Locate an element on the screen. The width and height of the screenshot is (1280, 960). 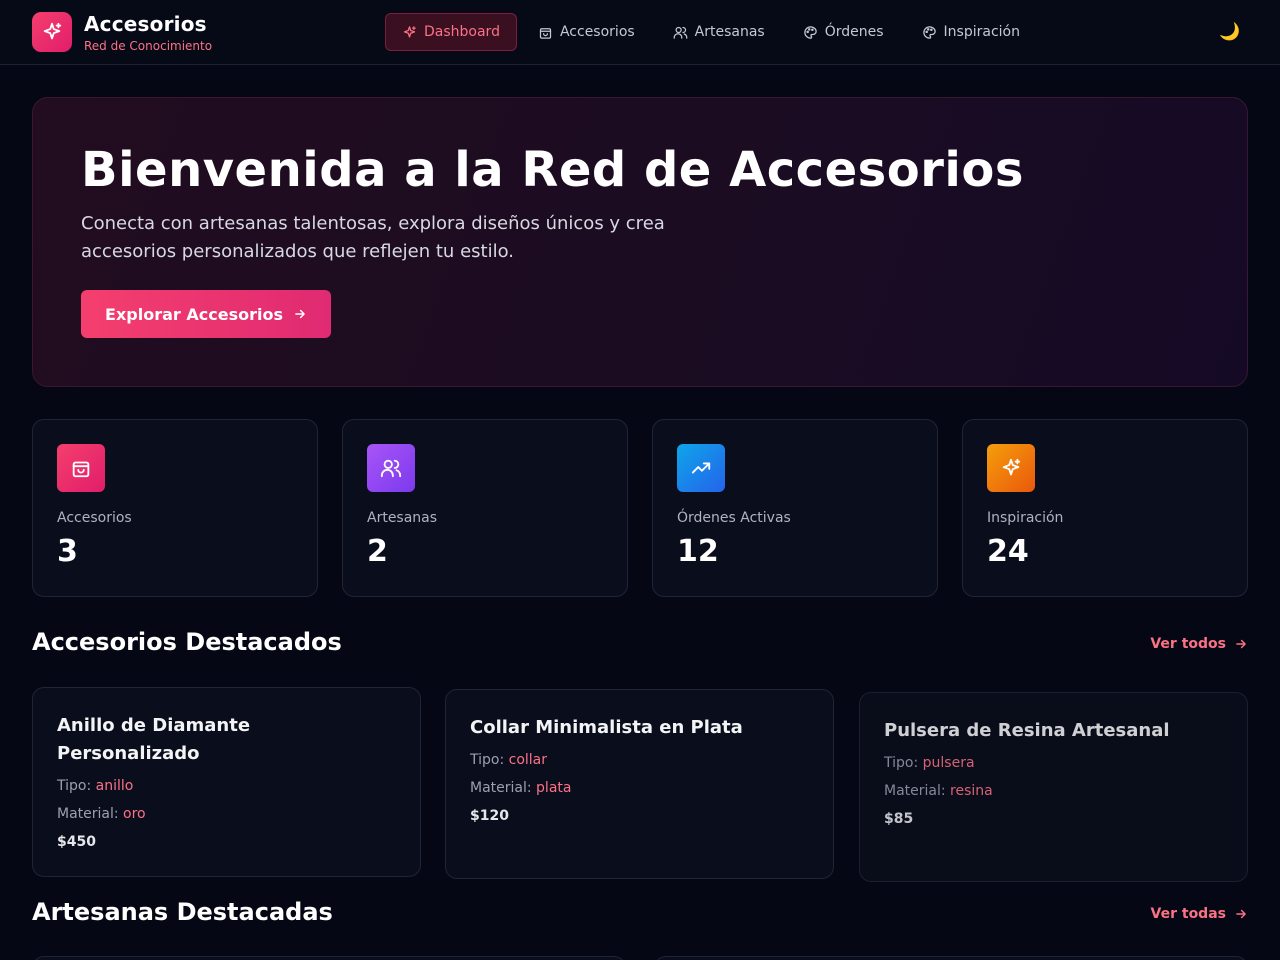
accessory-price: $85 is located at coordinates (899, 819).